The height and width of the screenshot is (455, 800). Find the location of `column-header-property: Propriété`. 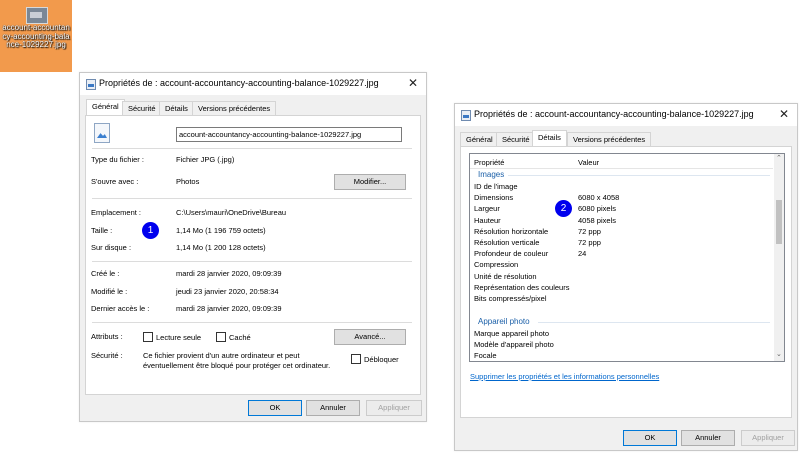

column-header-property: Propriété is located at coordinates (489, 162).